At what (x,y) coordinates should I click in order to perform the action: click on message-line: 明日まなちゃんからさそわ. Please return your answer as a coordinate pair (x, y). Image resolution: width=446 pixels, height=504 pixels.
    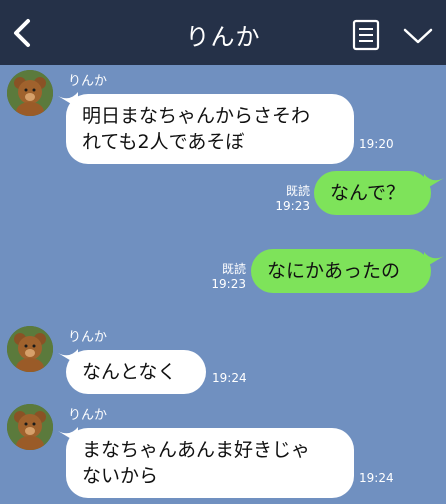
    Looking at the image, I should click on (196, 116).